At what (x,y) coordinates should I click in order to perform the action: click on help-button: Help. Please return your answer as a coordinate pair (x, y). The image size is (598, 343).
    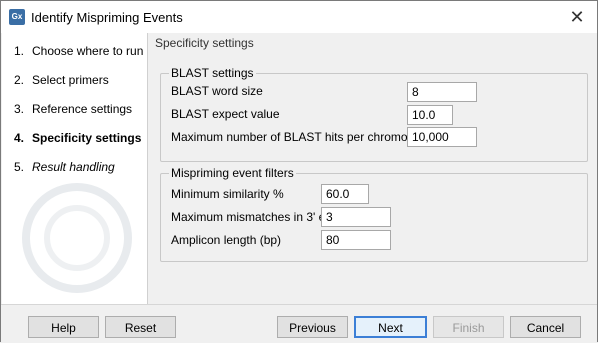
    Looking at the image, I should click on (63, 327).